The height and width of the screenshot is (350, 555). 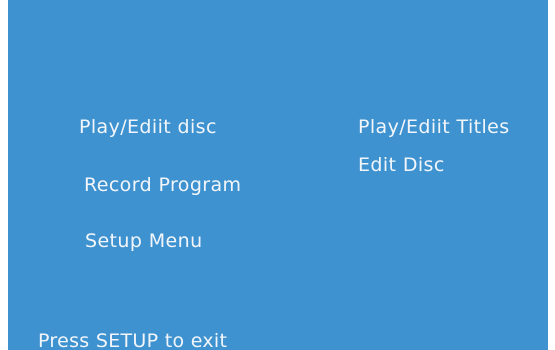 What do you see at coordinates (144, 241) in the screenshot?
I see `menu-item-setup-menu: Setup Menu` at bounding box center [144, 241].